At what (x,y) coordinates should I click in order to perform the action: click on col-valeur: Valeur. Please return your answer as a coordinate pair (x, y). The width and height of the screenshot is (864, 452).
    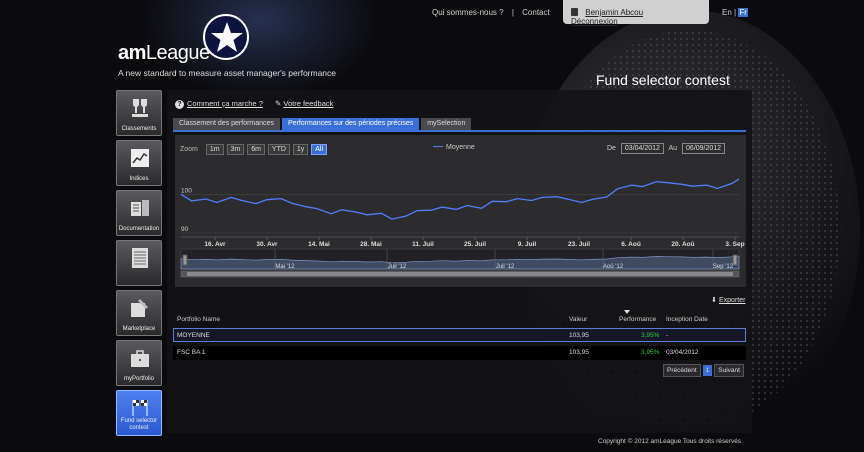
    Looking at the image, I should click on (578, 319).